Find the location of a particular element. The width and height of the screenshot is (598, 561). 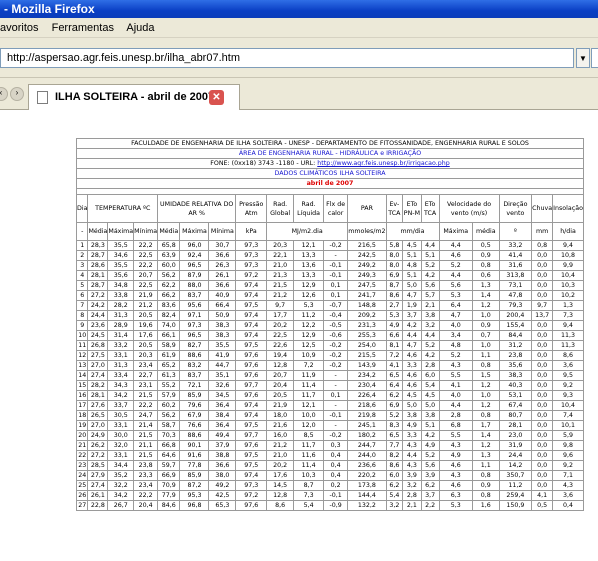

close-icon: ✕ is located at coordinates (216, 97).